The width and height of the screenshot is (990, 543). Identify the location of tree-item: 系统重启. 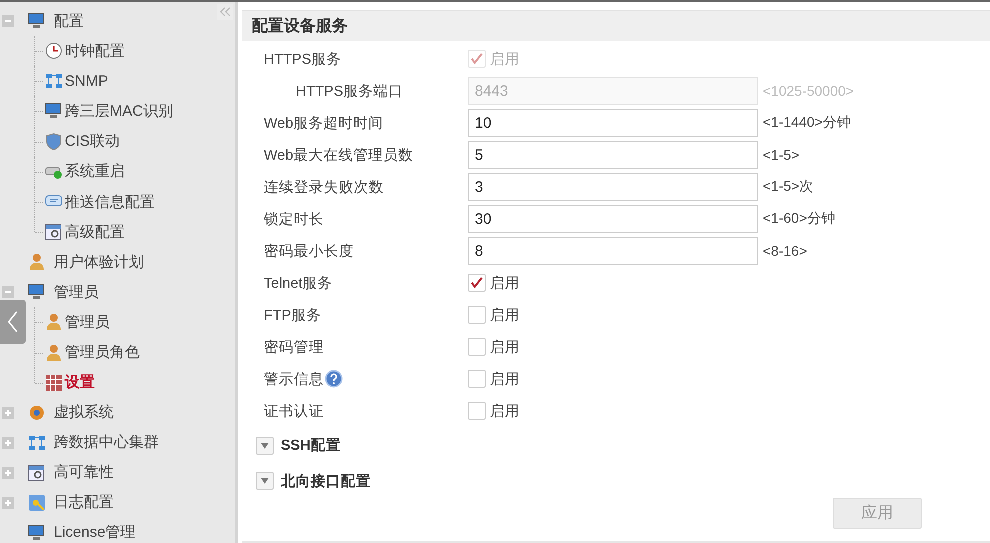
(95, 172).